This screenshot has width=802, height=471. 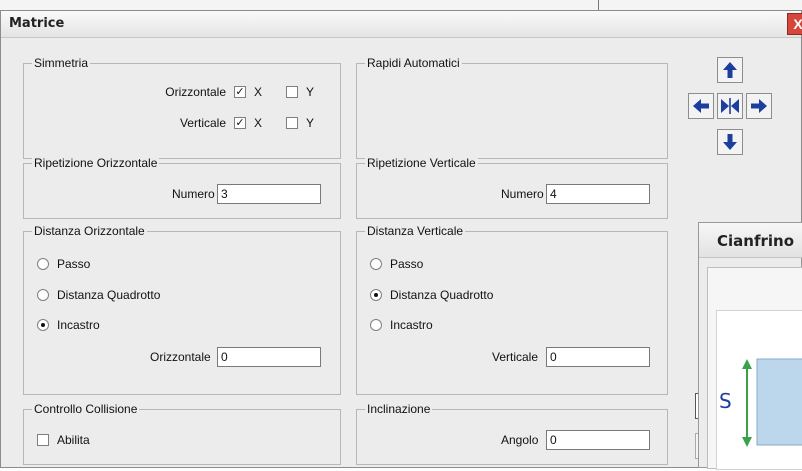 I want to click on arrow-left-button, so click(x=701, y=106).